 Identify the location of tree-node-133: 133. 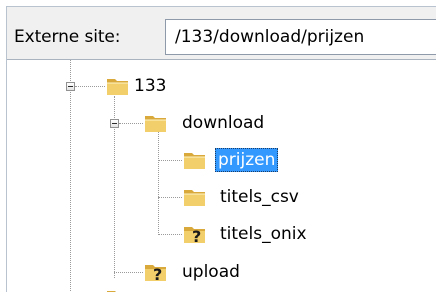
(165, 86).